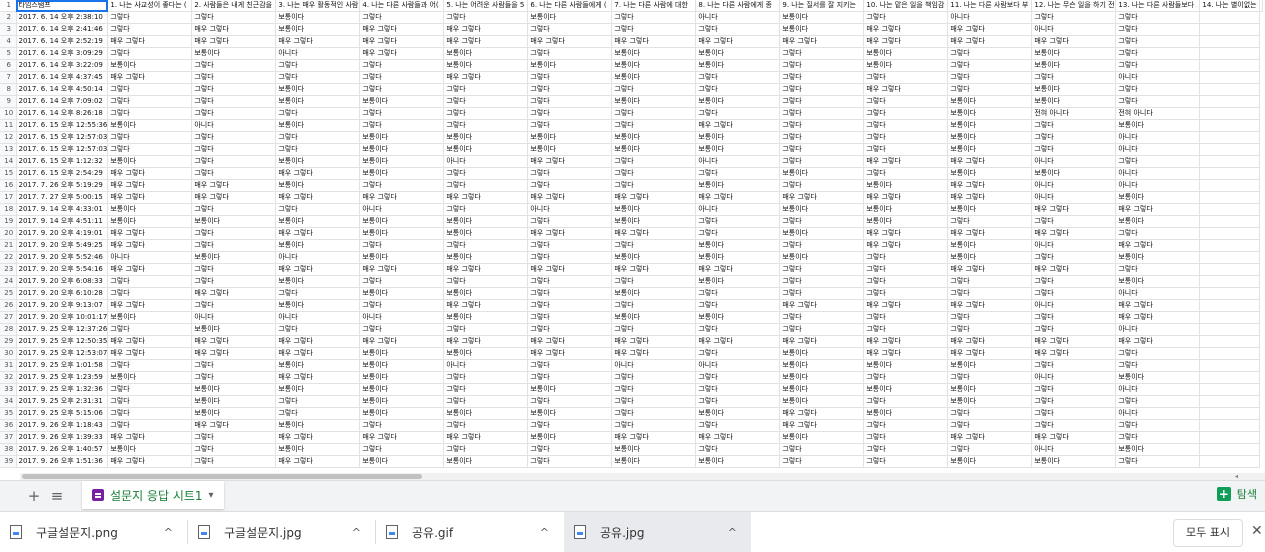 The height and width of the screenshot is (552, 1265). What do you see at coordinates (62, 113) in the screenshot?
I see `table-cell: 2017. 6. 14 오후 8:26:18` at bounding box center [62, 113].